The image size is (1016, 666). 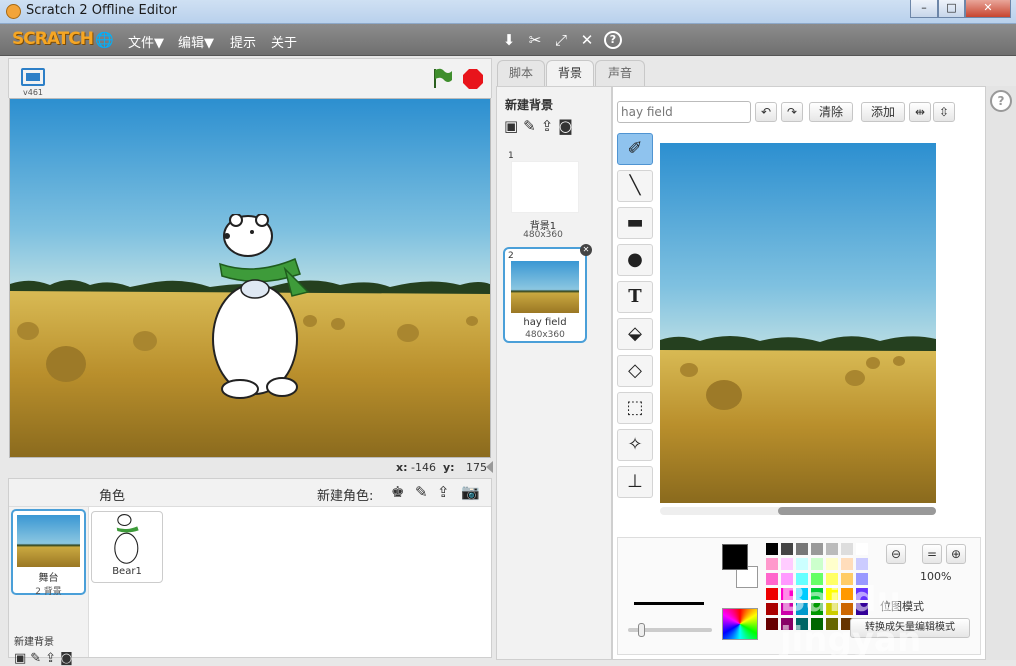 What do you see at coordinates (896, 554) in the screenshot?
I see `zoom-out-icon: ⊖` at bounding box center [896, 554].